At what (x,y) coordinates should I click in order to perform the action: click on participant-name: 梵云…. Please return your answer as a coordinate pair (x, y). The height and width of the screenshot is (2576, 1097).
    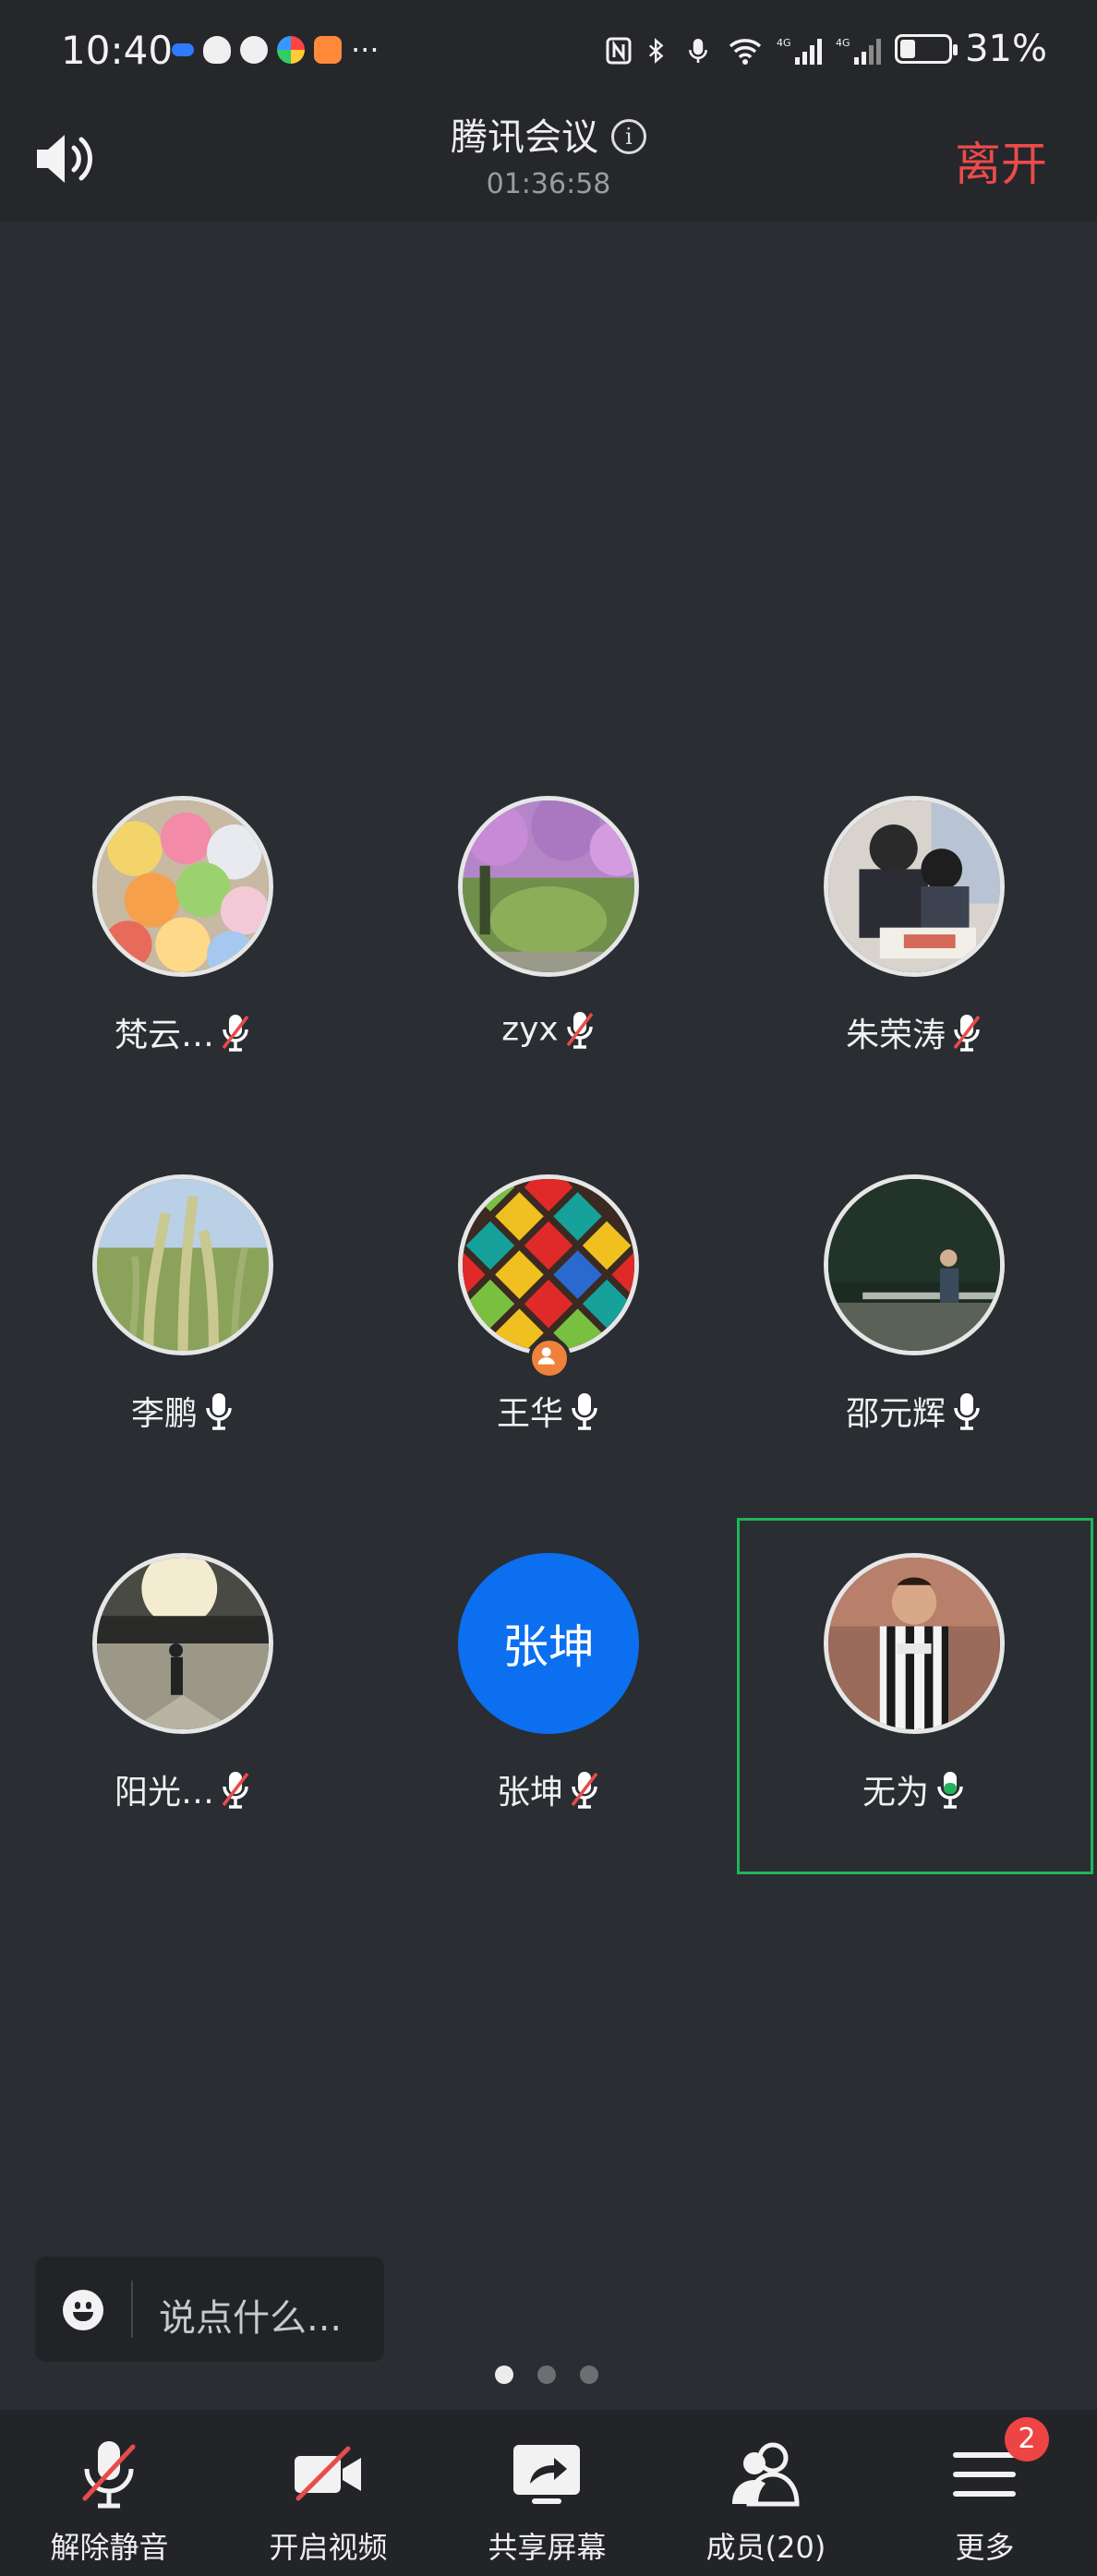
    Looking at the image, I should click on (164, 1035).